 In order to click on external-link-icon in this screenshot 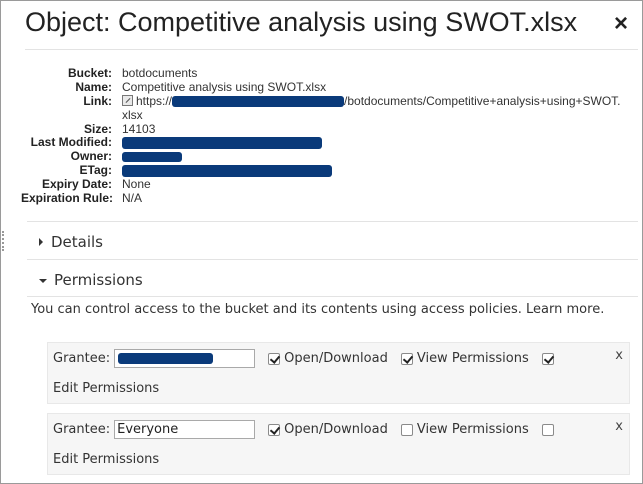, I will do `click(127, 100)`.